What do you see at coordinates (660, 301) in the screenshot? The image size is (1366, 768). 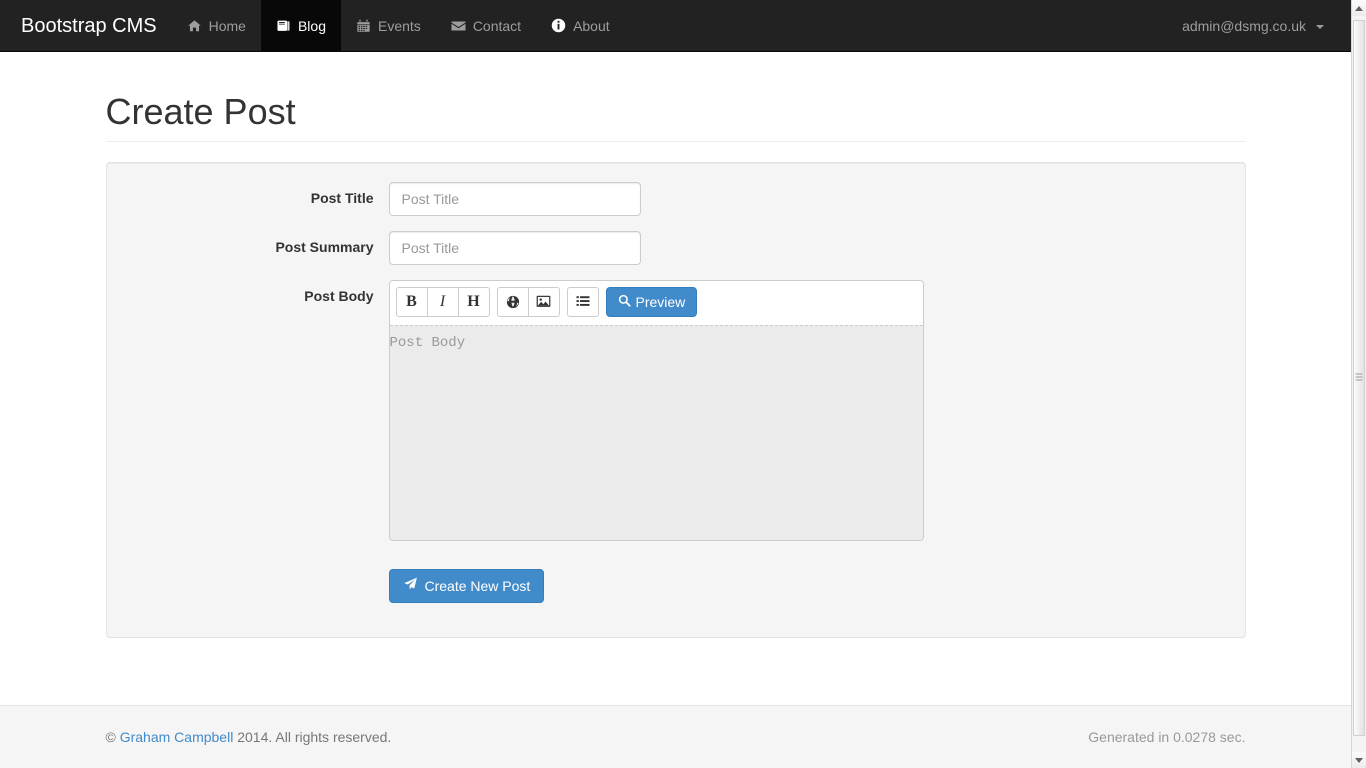 I see `preview-button-label: Preview` at bounding box center [660, 301].